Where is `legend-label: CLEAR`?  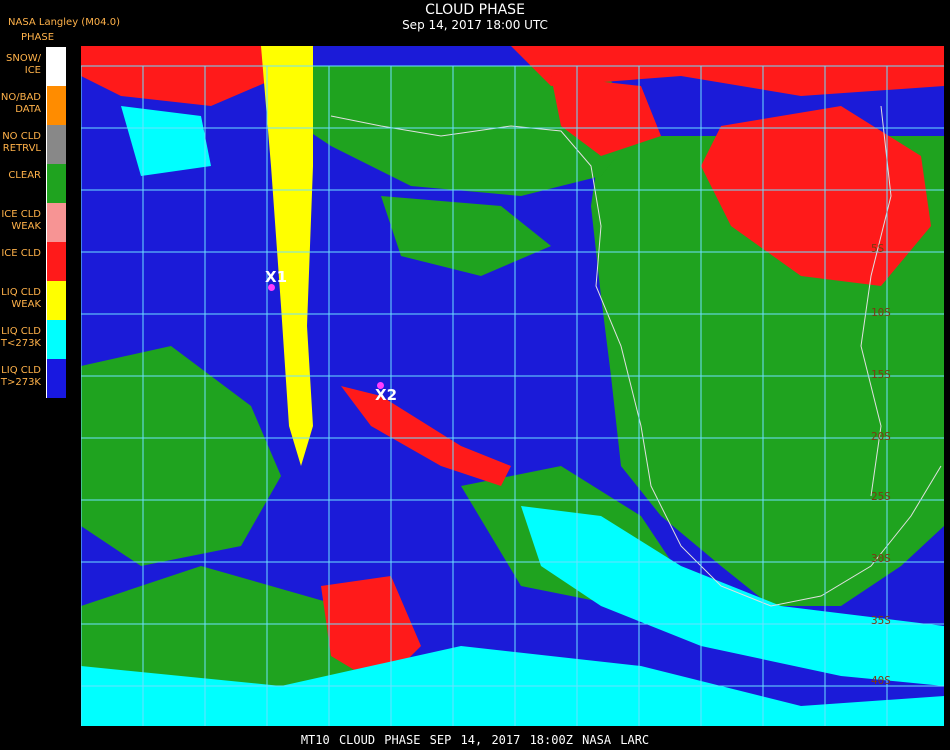
legend-label: CLEAR is located at coordinates (24, 175).